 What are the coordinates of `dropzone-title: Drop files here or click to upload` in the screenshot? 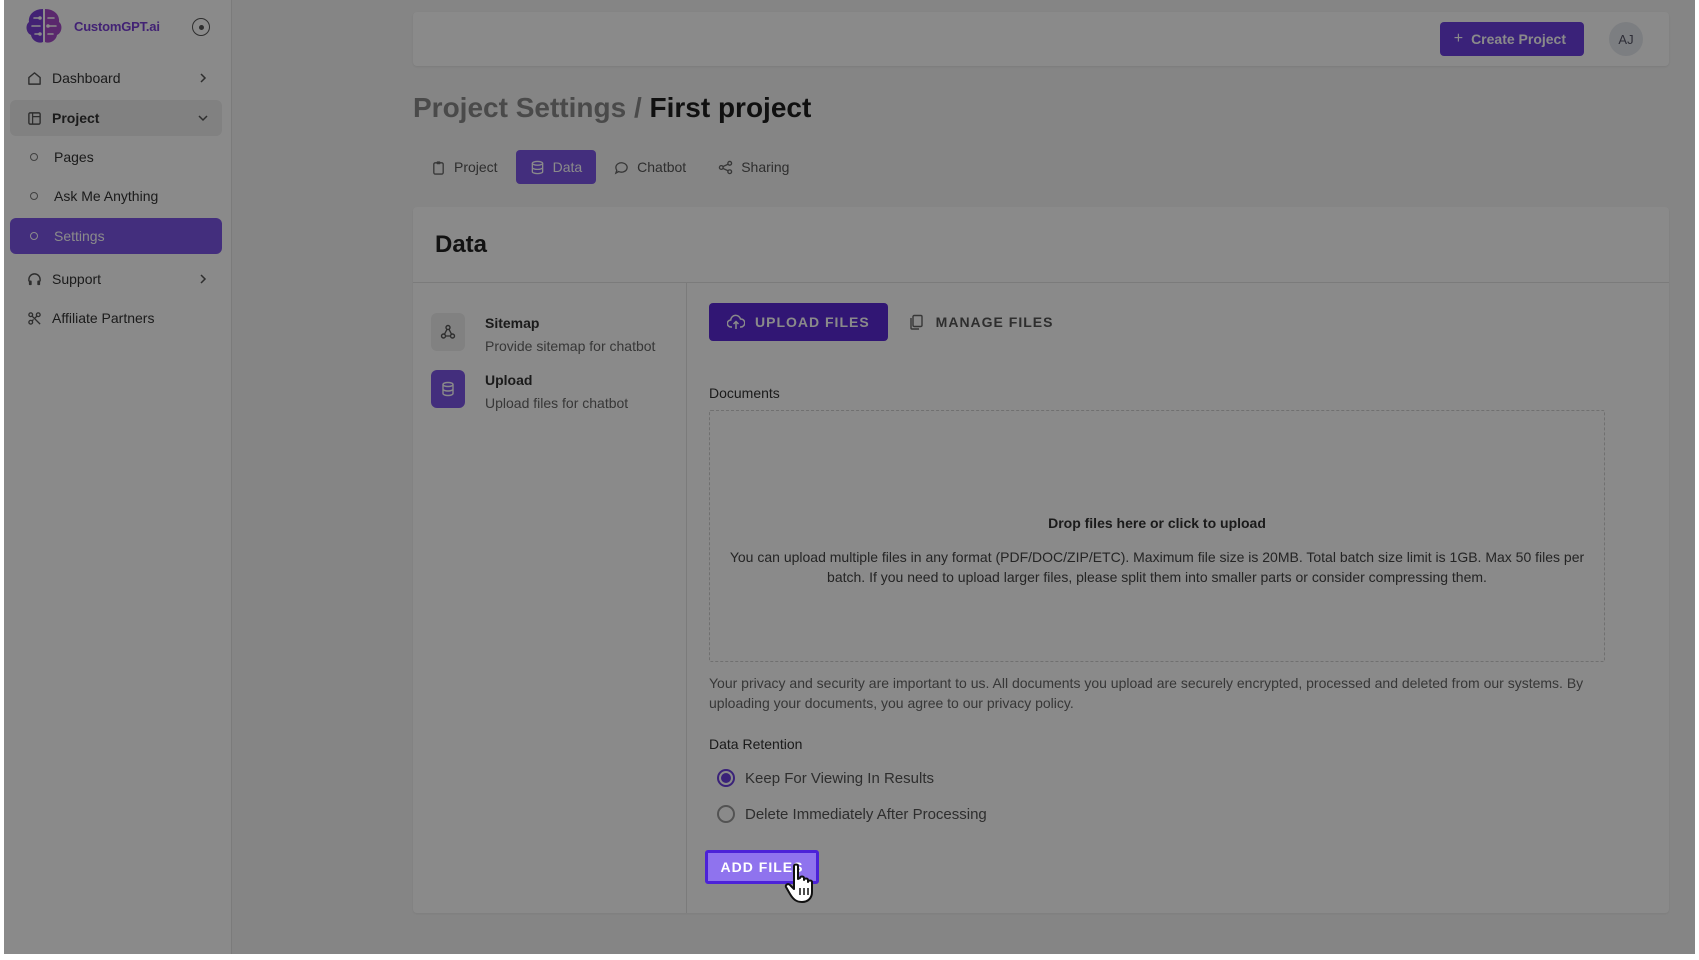 It's located at (1157, 523).